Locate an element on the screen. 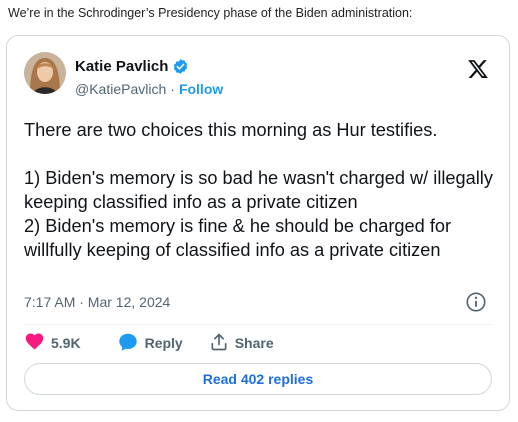  verified-badge-icon is located at coordinates (180, 66).